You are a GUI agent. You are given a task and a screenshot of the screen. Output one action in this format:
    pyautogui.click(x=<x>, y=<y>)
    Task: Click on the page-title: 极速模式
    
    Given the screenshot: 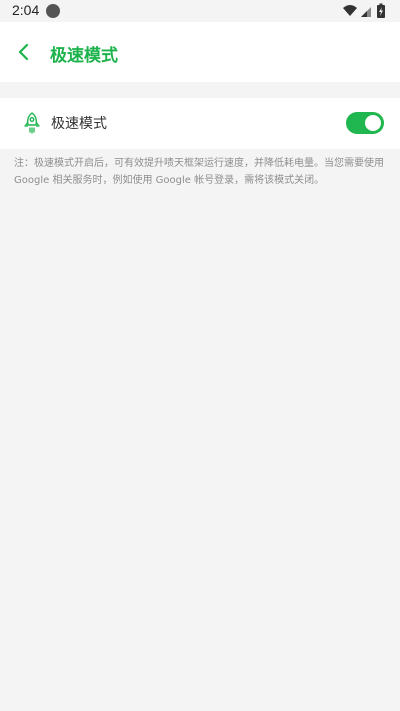 What is the action you would take?
    pyautogui.click(x=84, y=56)
    